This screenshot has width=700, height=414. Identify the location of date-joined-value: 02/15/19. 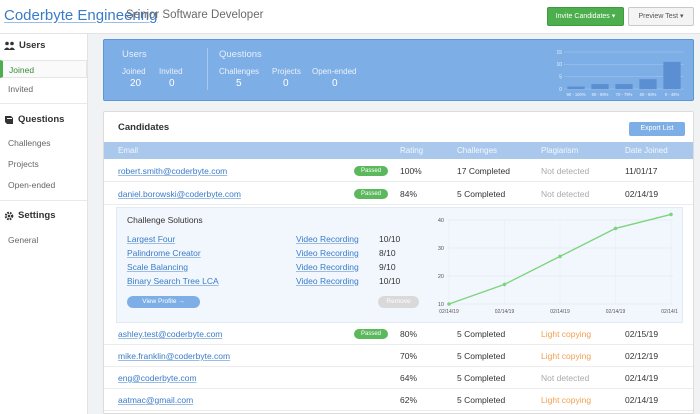
(642, 334).